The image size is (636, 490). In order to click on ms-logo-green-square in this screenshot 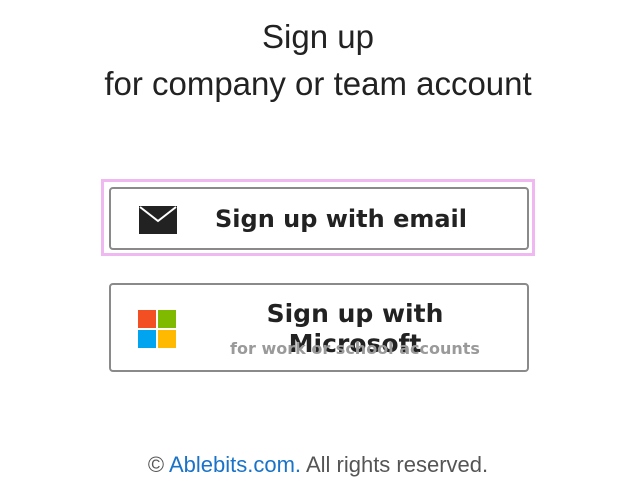, I will do `click(167, 319)`.